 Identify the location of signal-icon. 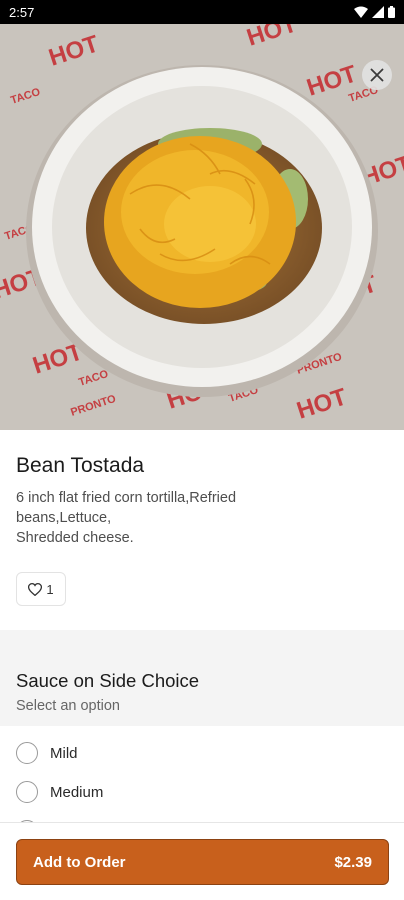
(378, 12).